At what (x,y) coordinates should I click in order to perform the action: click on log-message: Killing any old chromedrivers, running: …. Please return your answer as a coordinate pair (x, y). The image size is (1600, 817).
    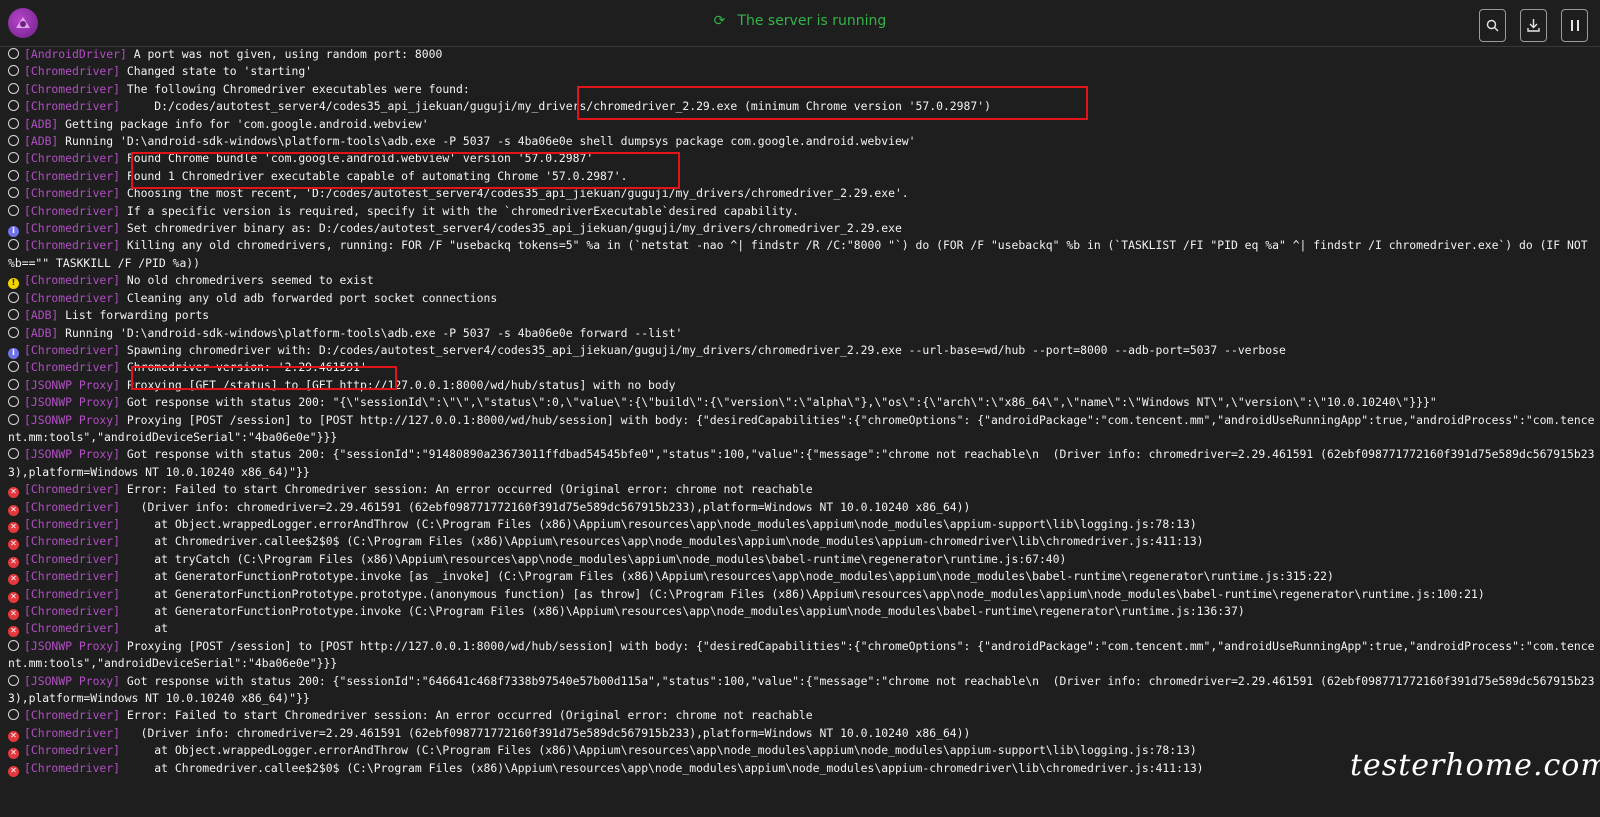
    Looking at the image, I should click on (801, 254).